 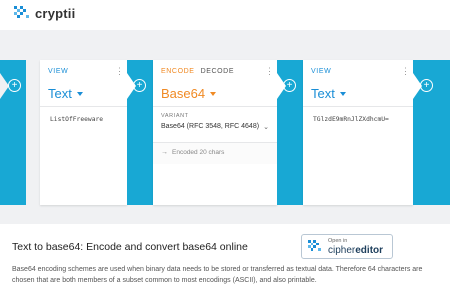 What do you see at coordinates (266, 127) in the screenshot?
I see `chevron-down-icon: ⌄` at bounding box center [266, 127].